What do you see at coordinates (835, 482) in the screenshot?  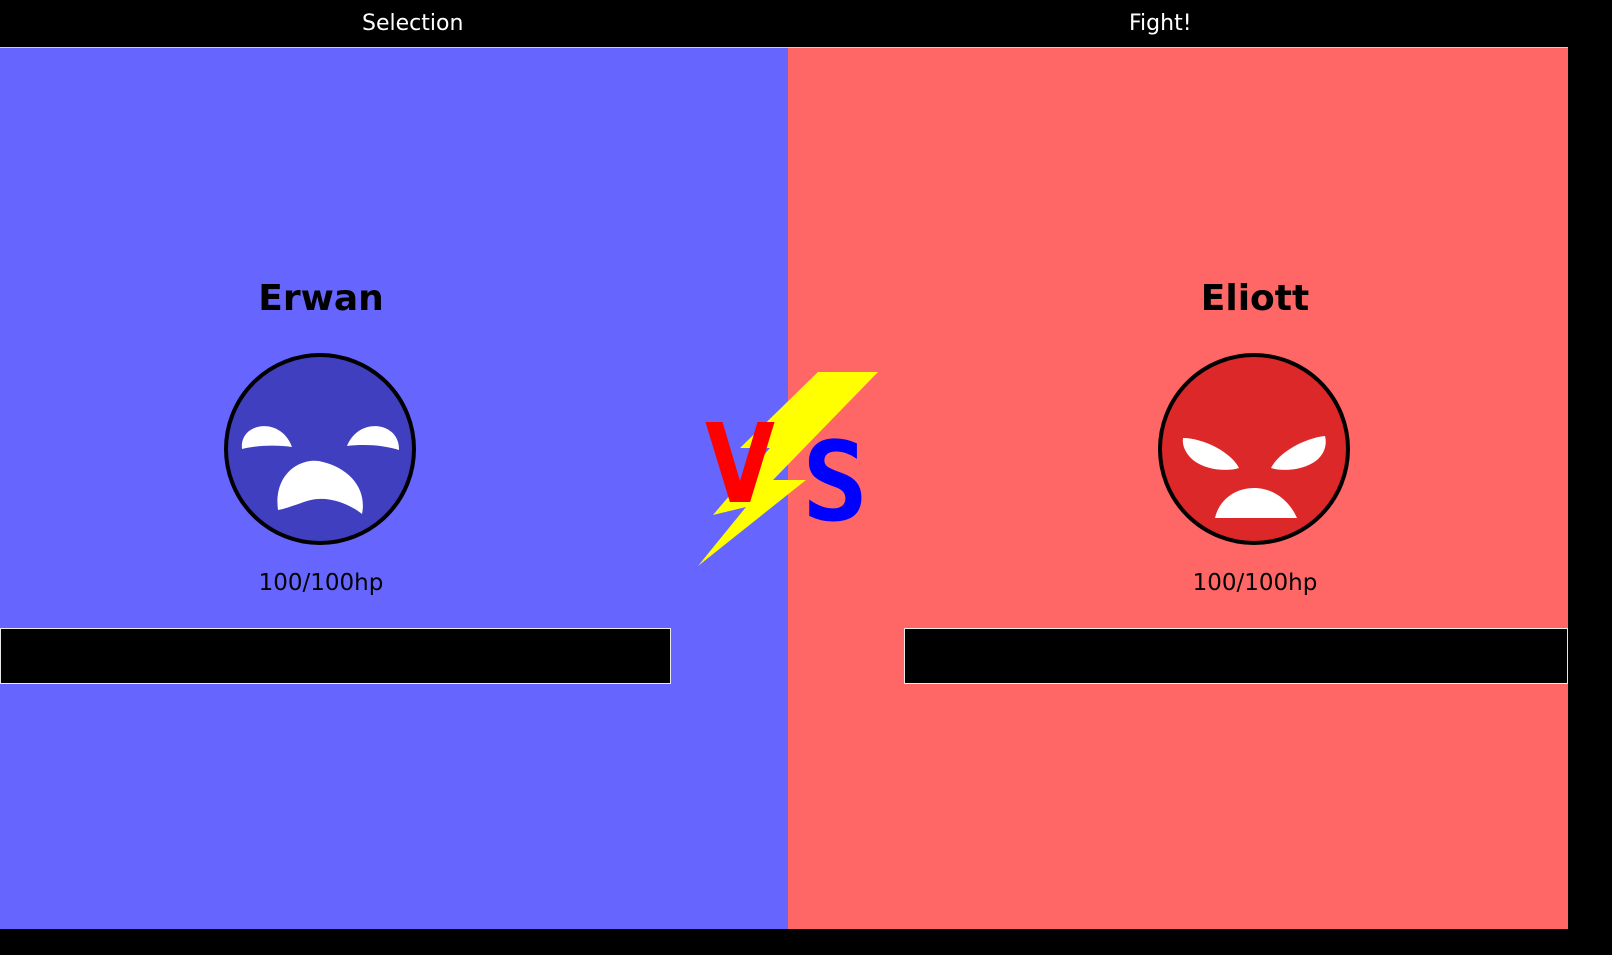 I see `vs-letter-s: S` at bounding box center [835, 482].